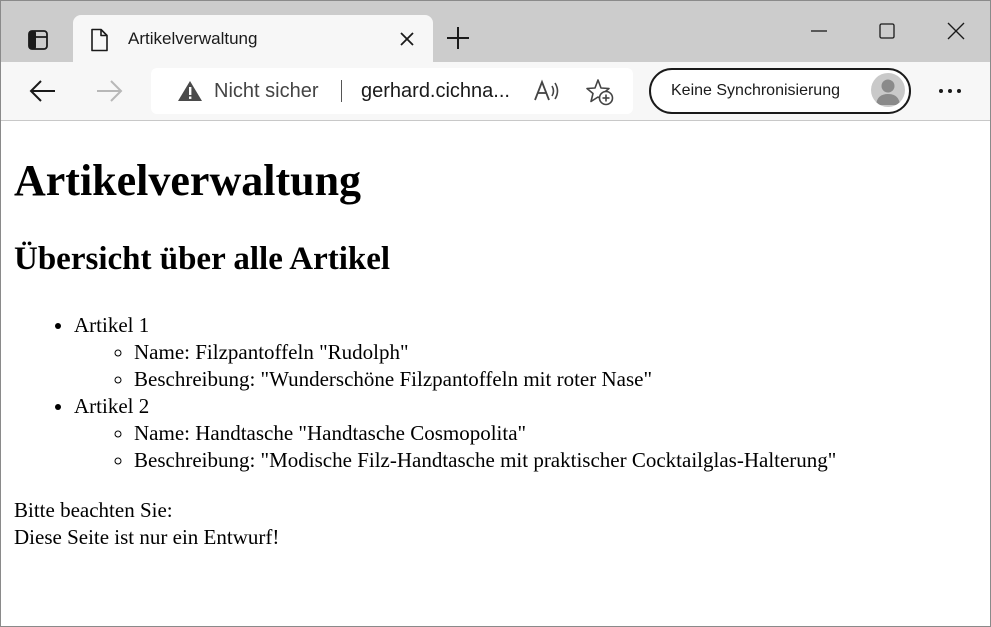  Describe the element at coordinates (147, 537) in the screenshot. I see `notice-line-2: Diese Seite ist nur ein Entwurf!` at that location.